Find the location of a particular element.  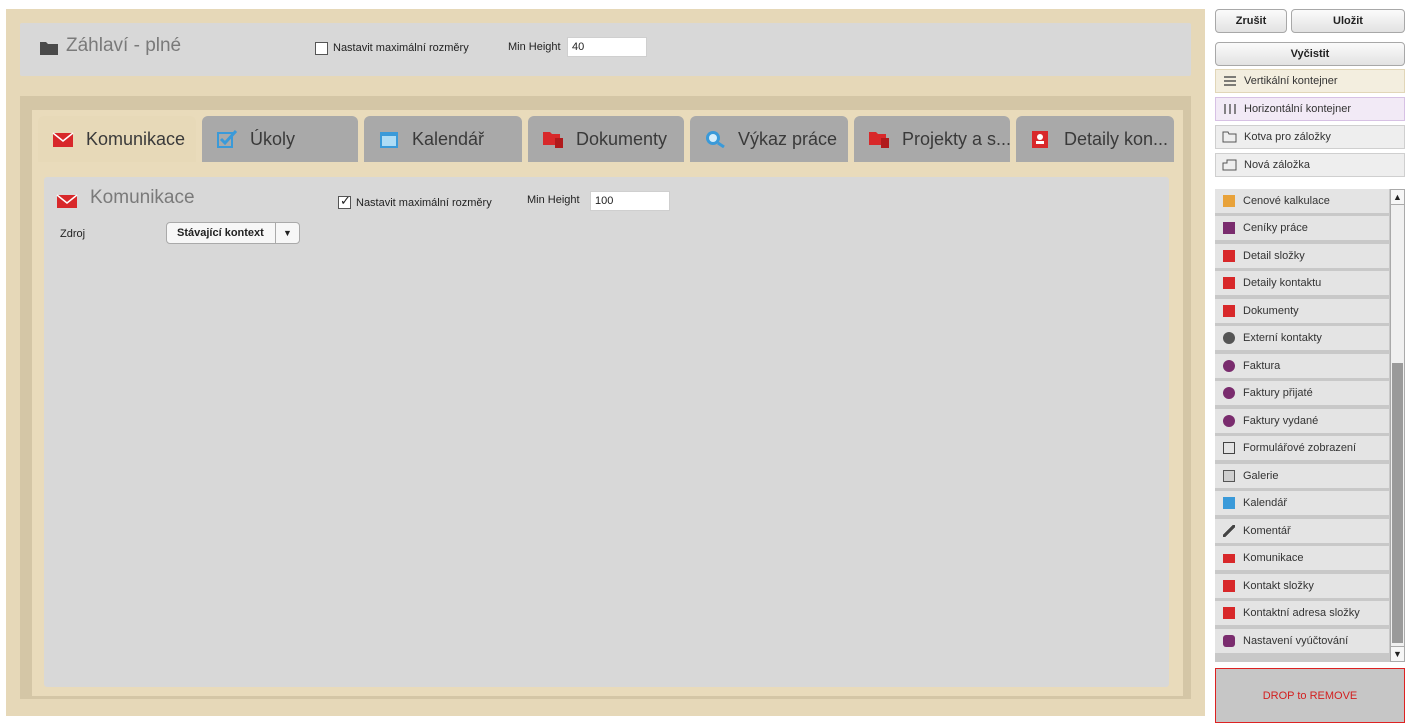

source-label: Zdroj is located at coordinates (73, 234).